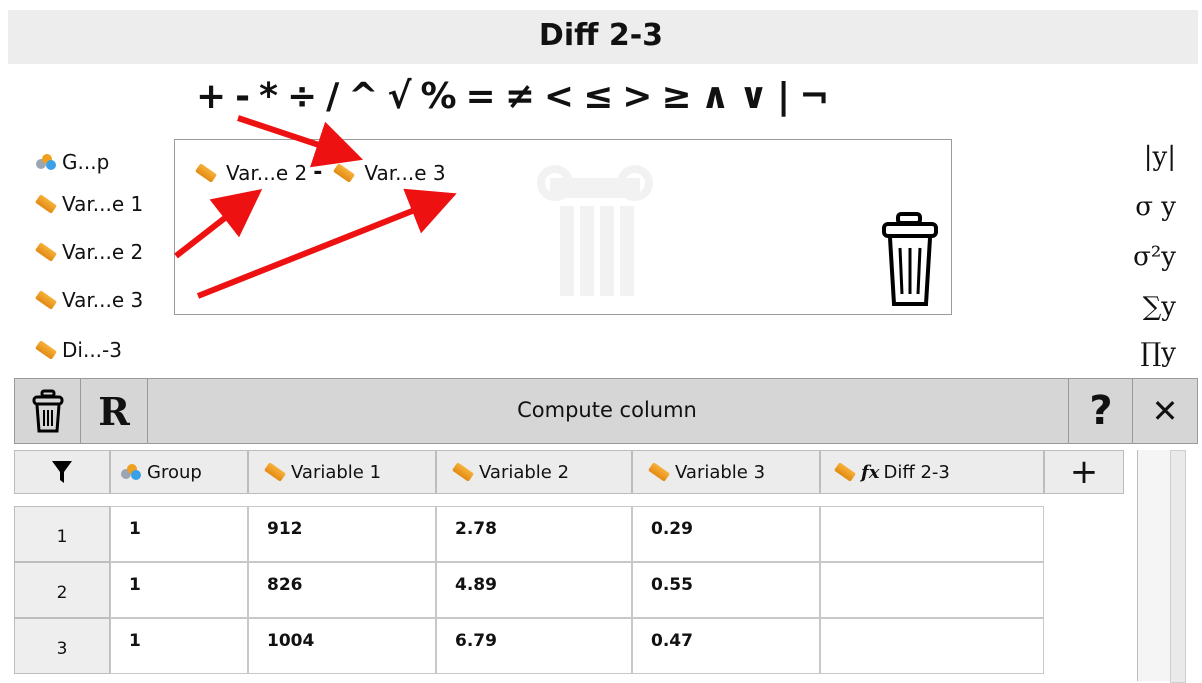 This screenshot has width=1202, height=683. Describe the element at coordinates (114, 411) in the screenshot. I see `r-button: R` at that location.